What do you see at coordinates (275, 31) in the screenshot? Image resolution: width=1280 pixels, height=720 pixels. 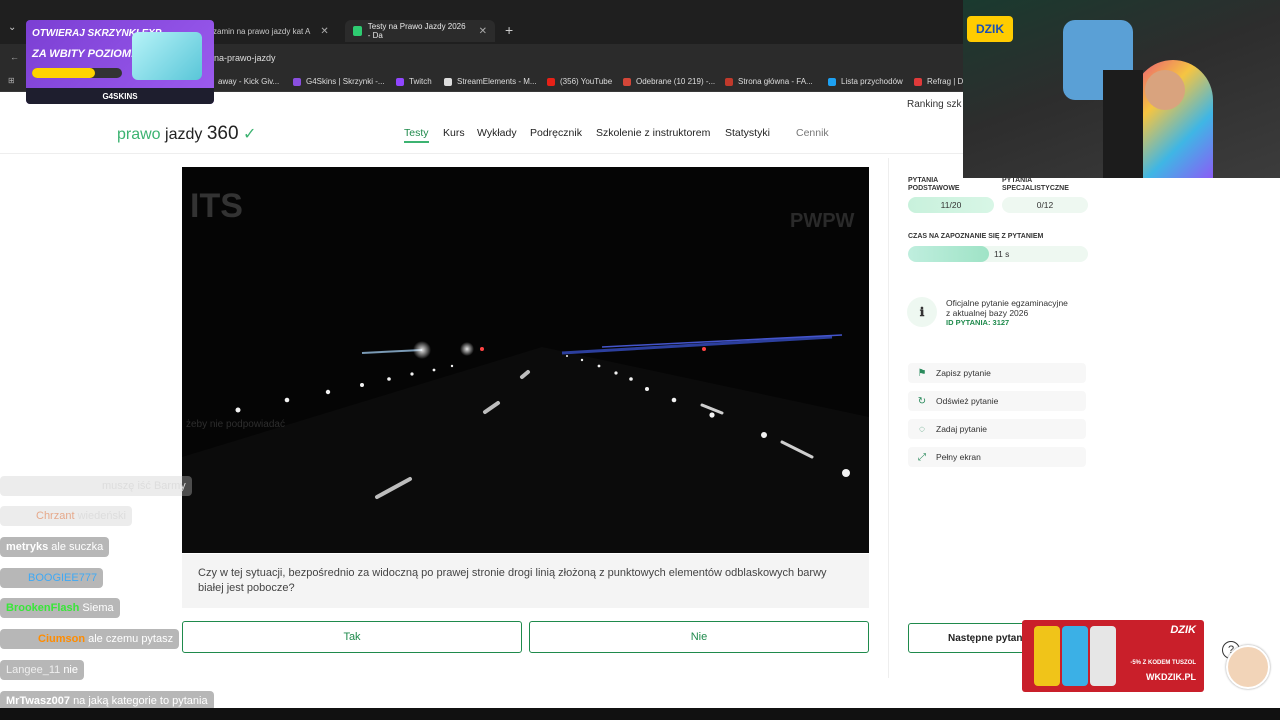 I see `tab-exam-a: zamin na prawo jazdy kat A ✕` at bounding box center [275, 31].